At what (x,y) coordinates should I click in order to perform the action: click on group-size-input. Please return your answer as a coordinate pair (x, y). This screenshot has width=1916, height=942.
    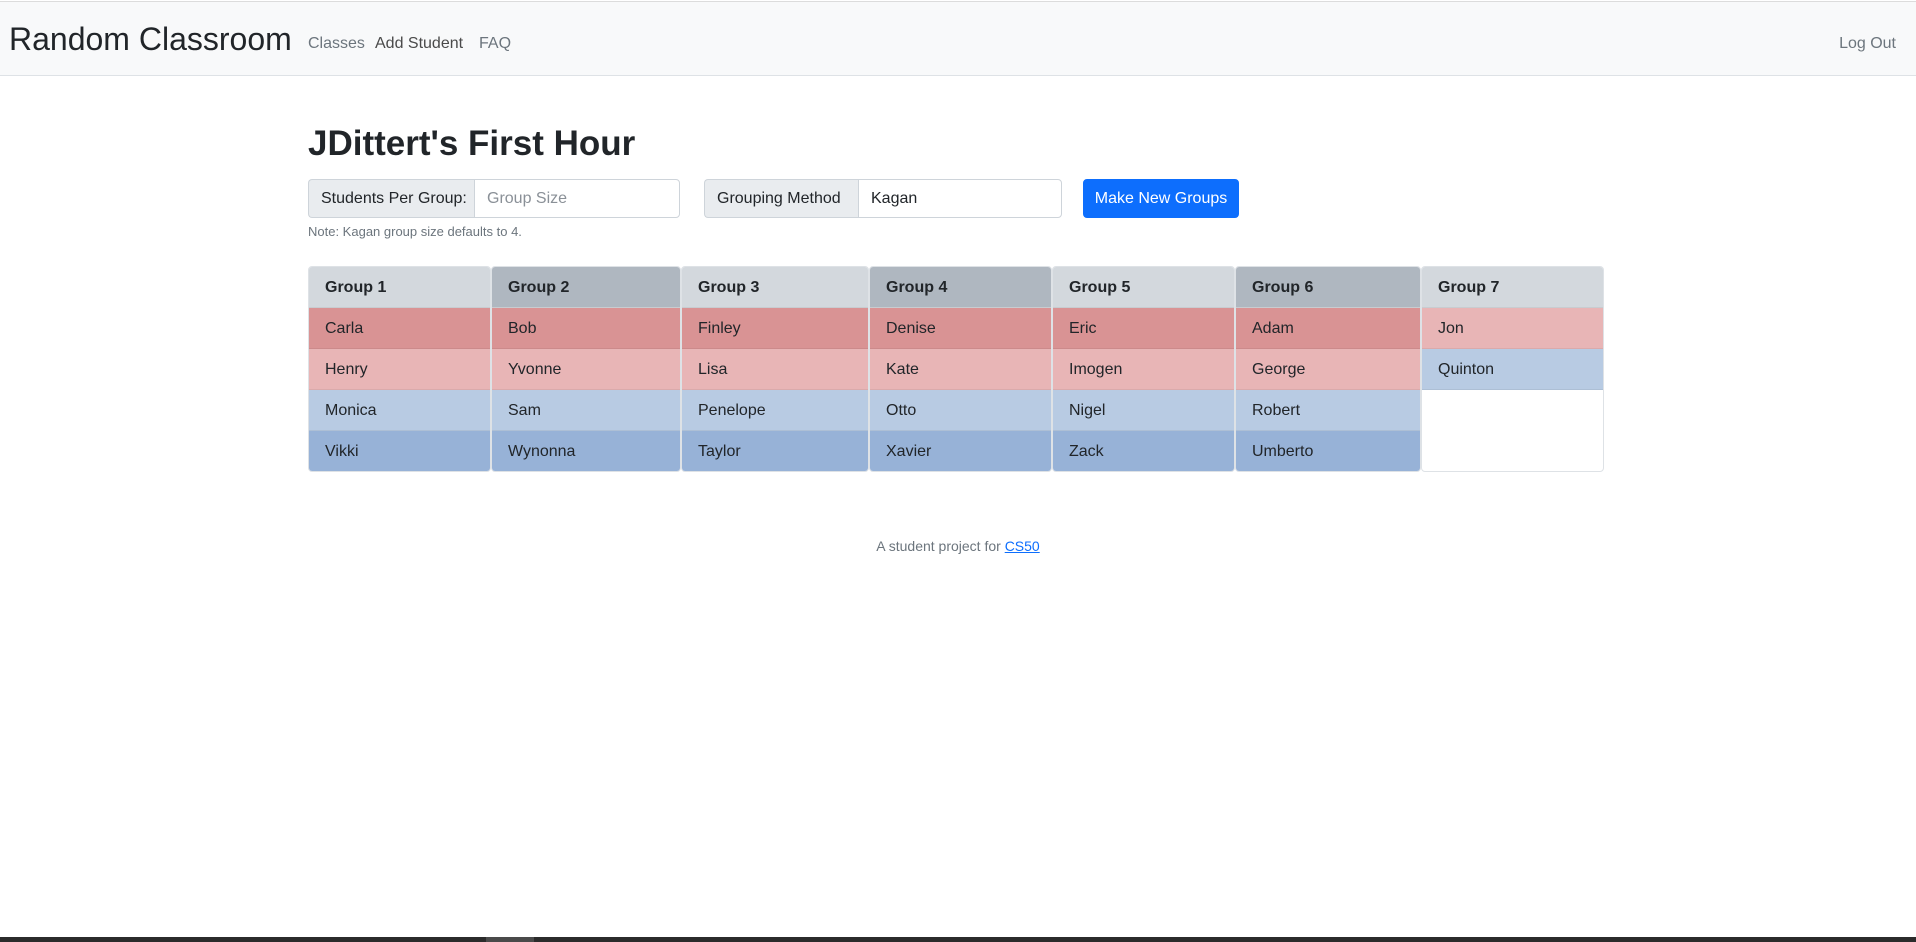
    Looking at the image, I should click on (577, 198).